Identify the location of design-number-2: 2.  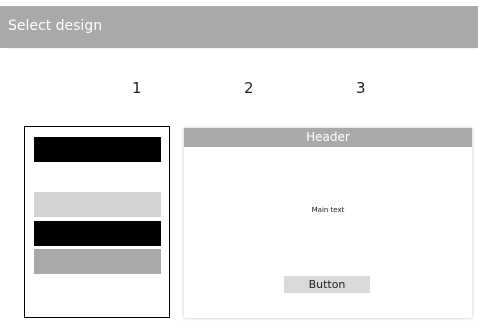
(249, 88).